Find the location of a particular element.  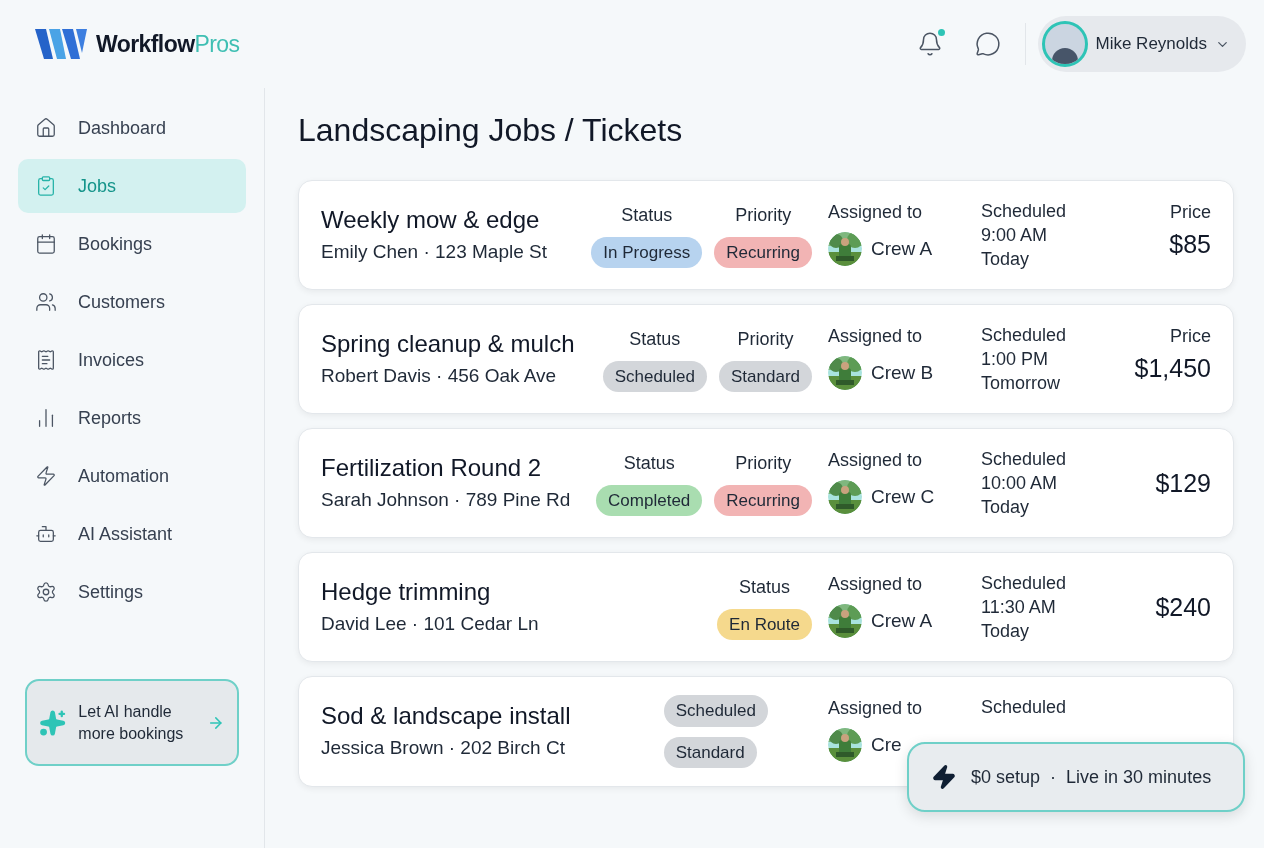

job-title: Hedge trimming is located at coordinates (406, 591).